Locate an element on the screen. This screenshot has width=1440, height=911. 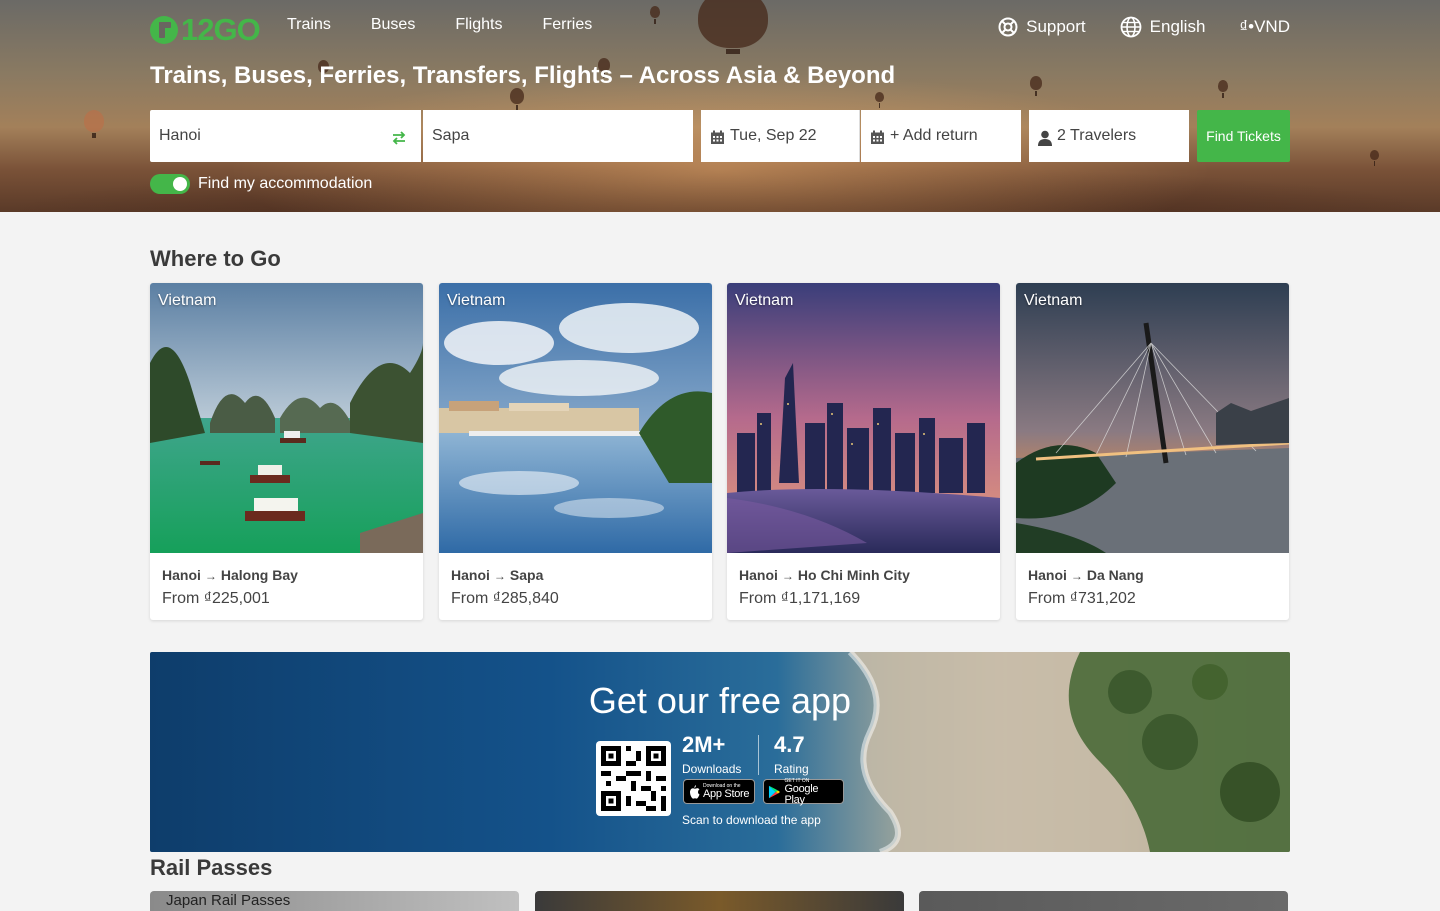
card-route: Hanoi → Ho Chi Minh City is located at coordinates (824, 575).